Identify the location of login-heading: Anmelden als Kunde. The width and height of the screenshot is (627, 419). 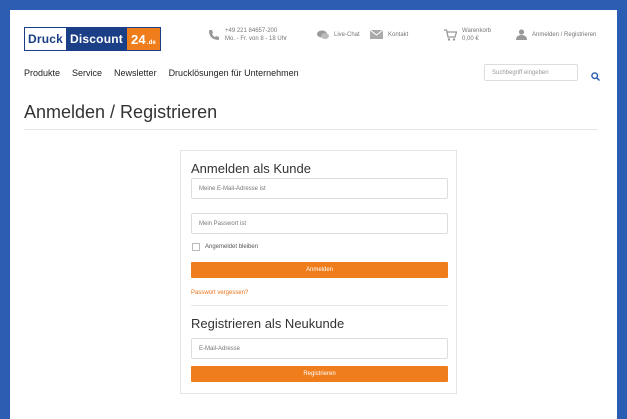
(251, 168).